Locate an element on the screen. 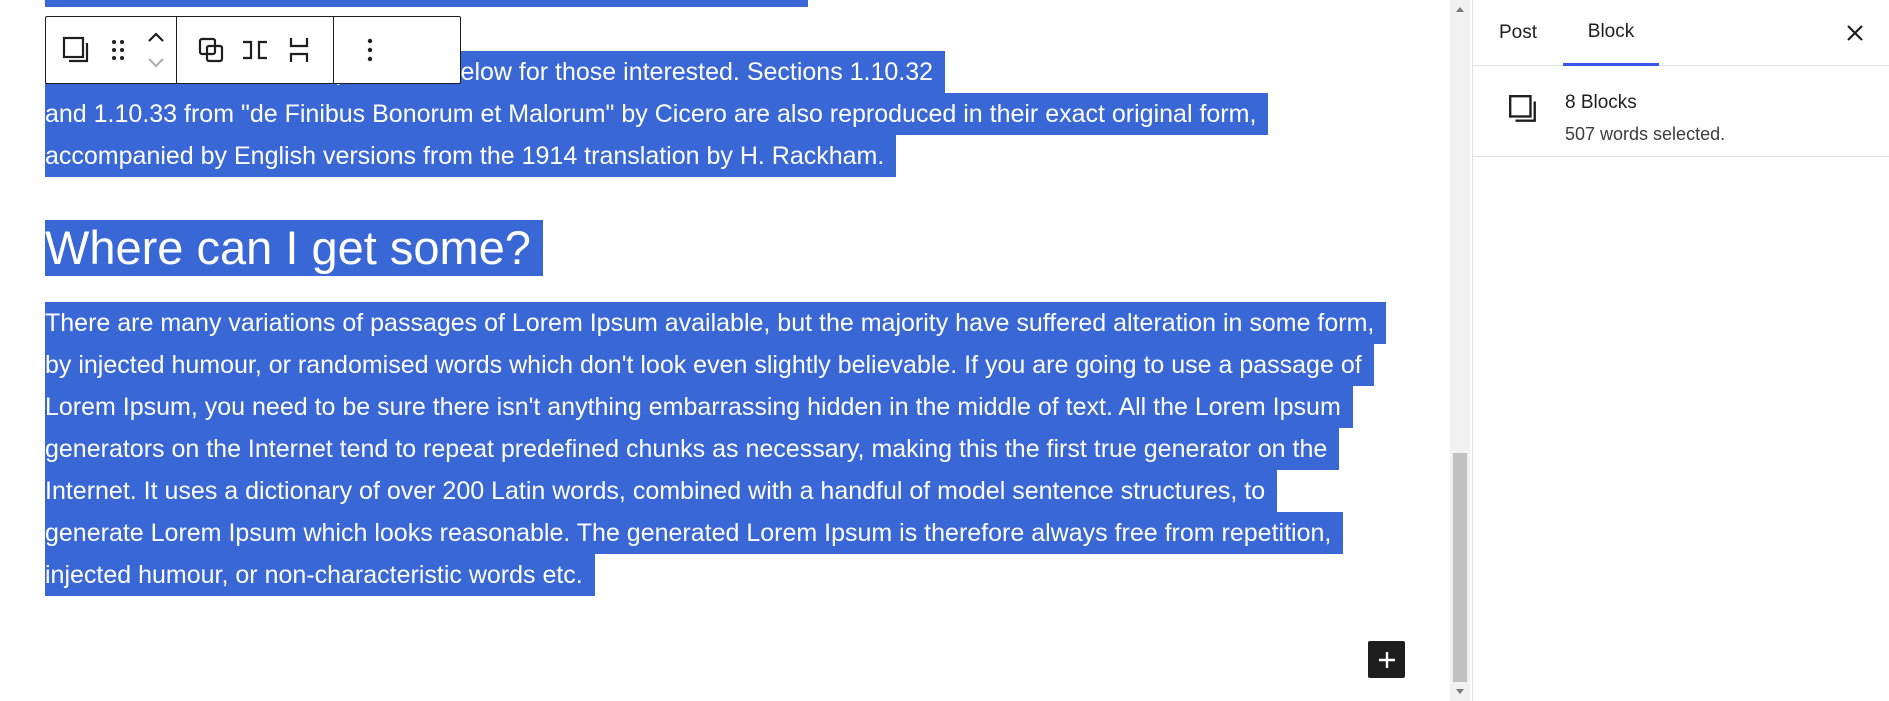 The height and width of the screenshot is (701, 1889). toolbar-group-block is located at coordinates (111, 50).